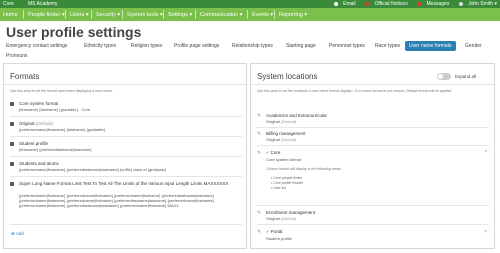 The height and width of the screenshot is (253, 500). I want to click on location-name: Academics and Extracurricular, so click(297, 115).